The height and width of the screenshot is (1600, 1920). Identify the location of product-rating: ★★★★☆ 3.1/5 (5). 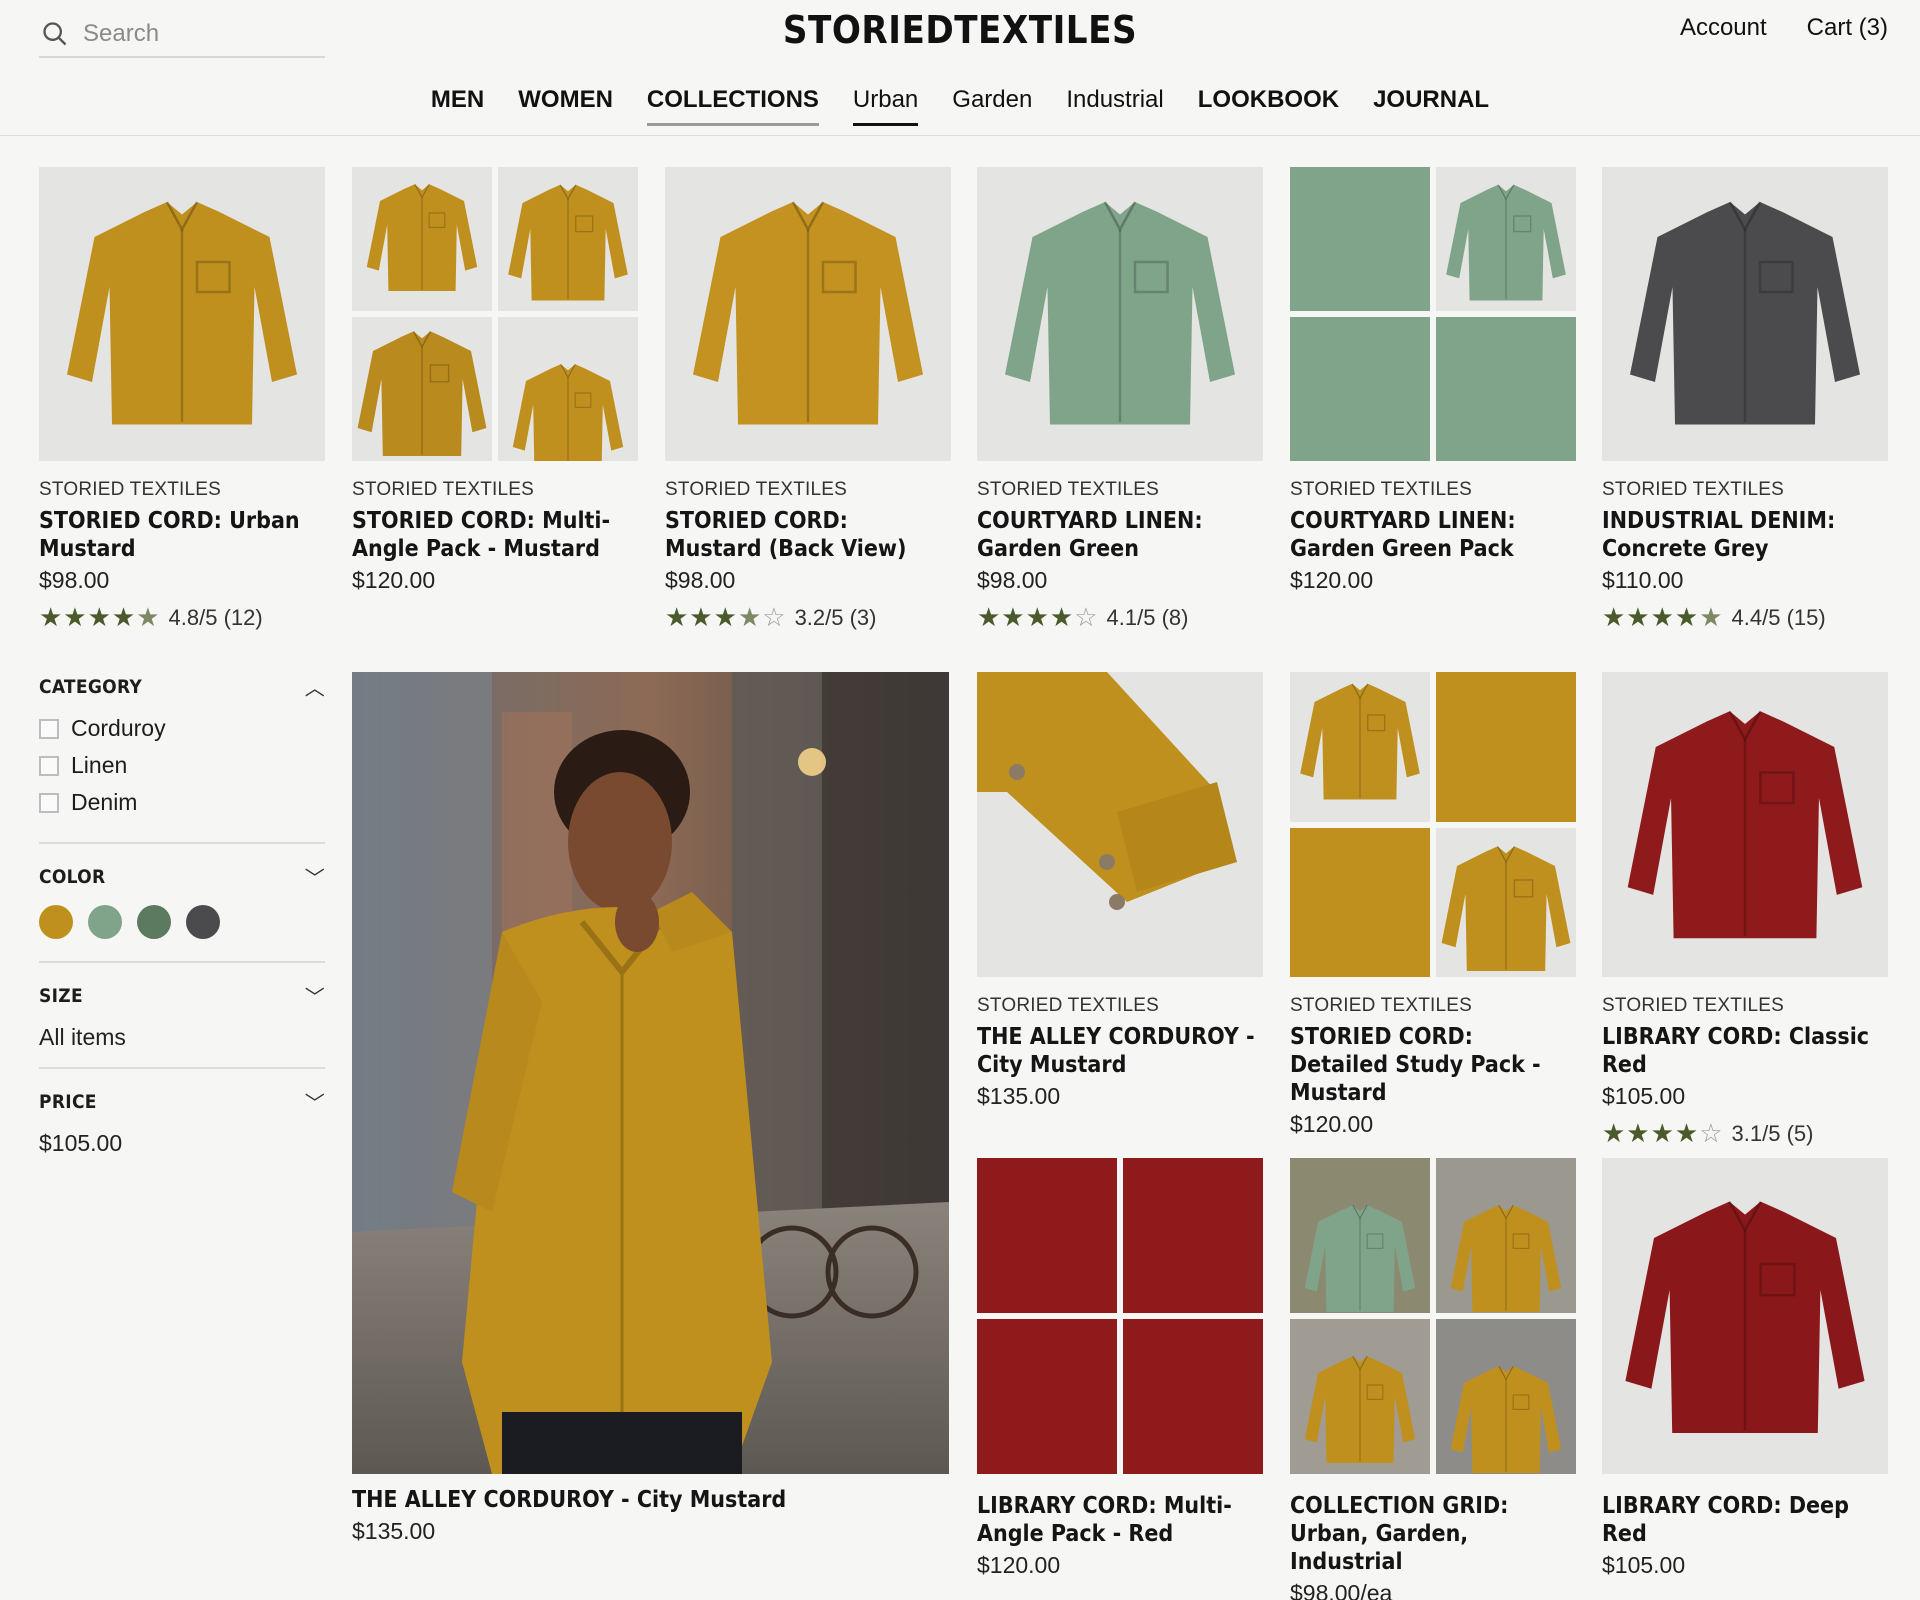
(1745, 1133).